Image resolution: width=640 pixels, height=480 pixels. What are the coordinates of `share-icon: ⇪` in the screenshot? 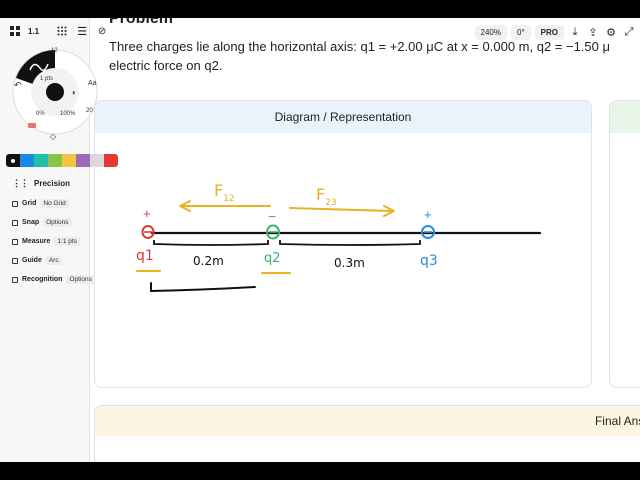 It's located at (593, 33).